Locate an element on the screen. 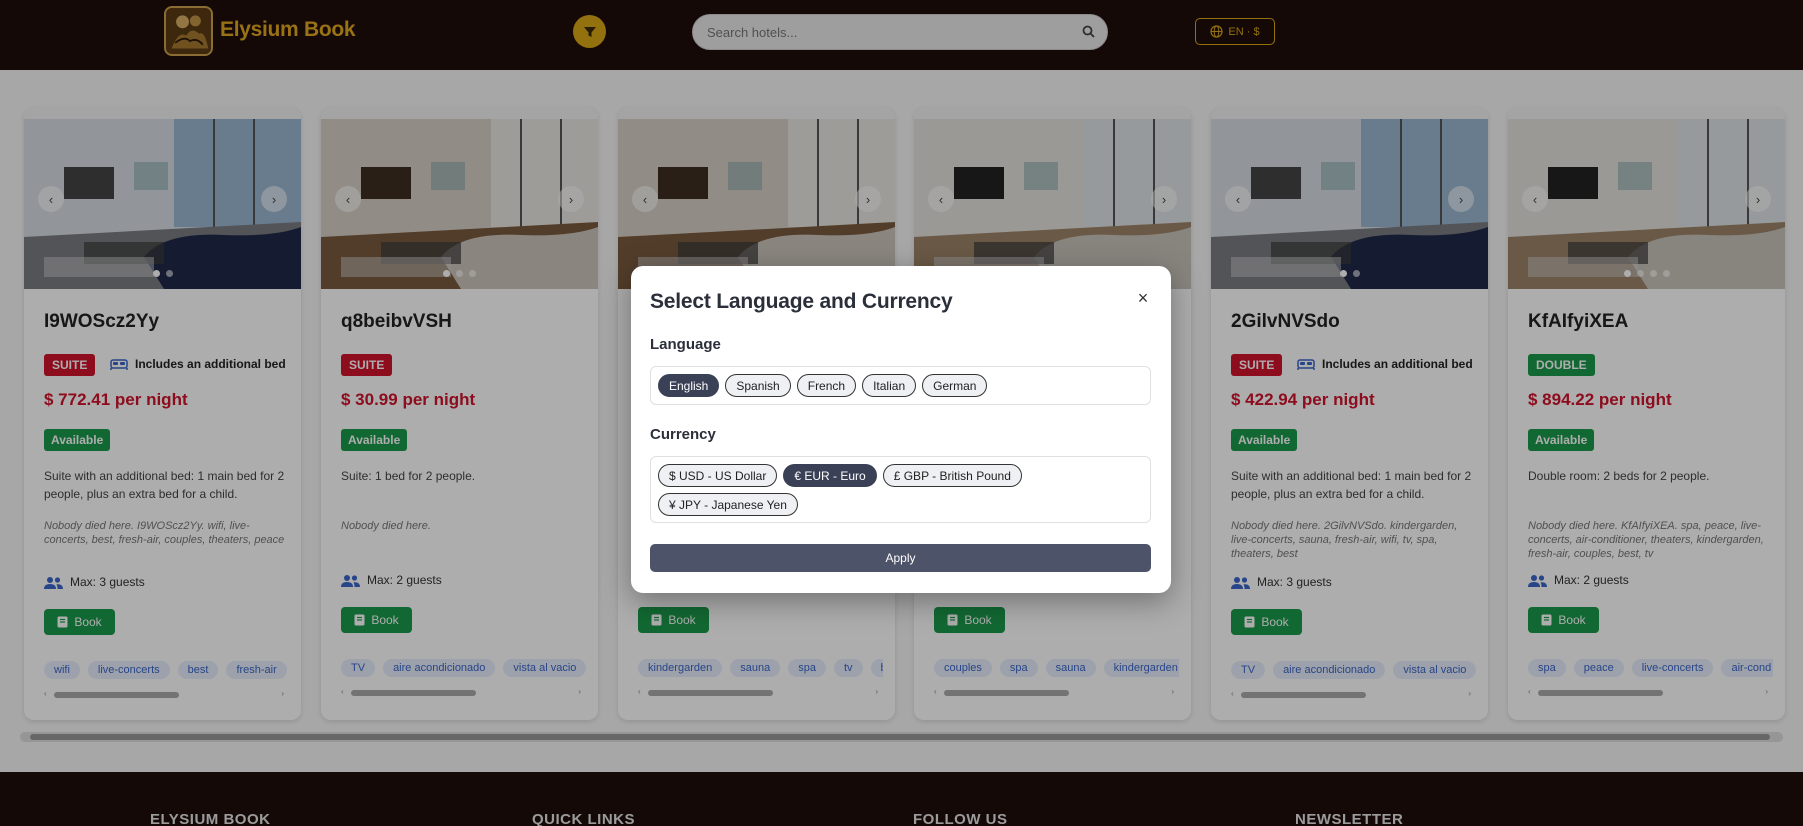  language-option: English is located at coordinates (689, 385).